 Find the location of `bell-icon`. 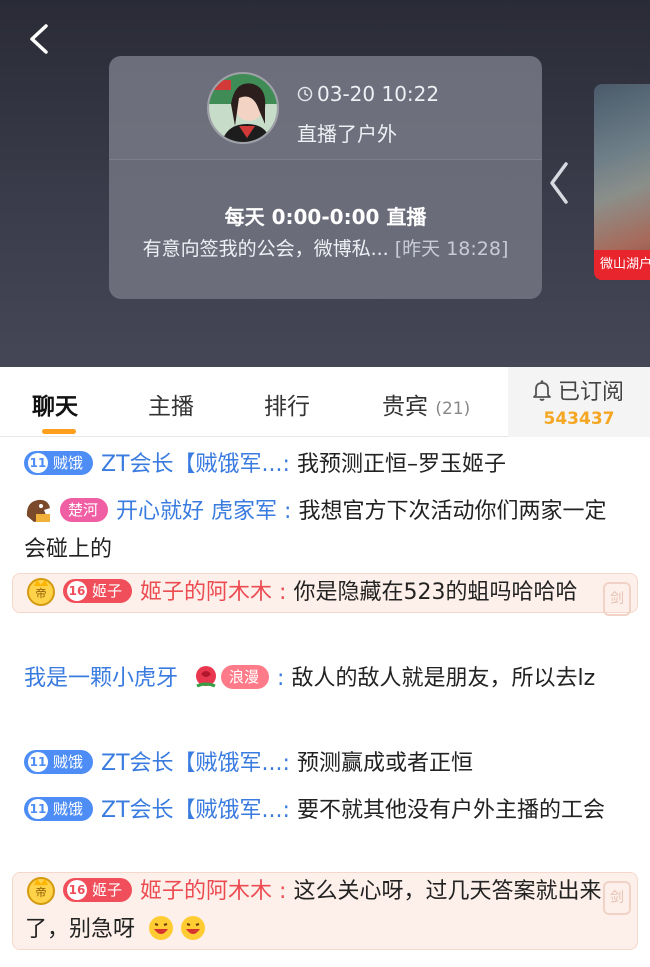

bell-icon is located at coordinates (542, 390).